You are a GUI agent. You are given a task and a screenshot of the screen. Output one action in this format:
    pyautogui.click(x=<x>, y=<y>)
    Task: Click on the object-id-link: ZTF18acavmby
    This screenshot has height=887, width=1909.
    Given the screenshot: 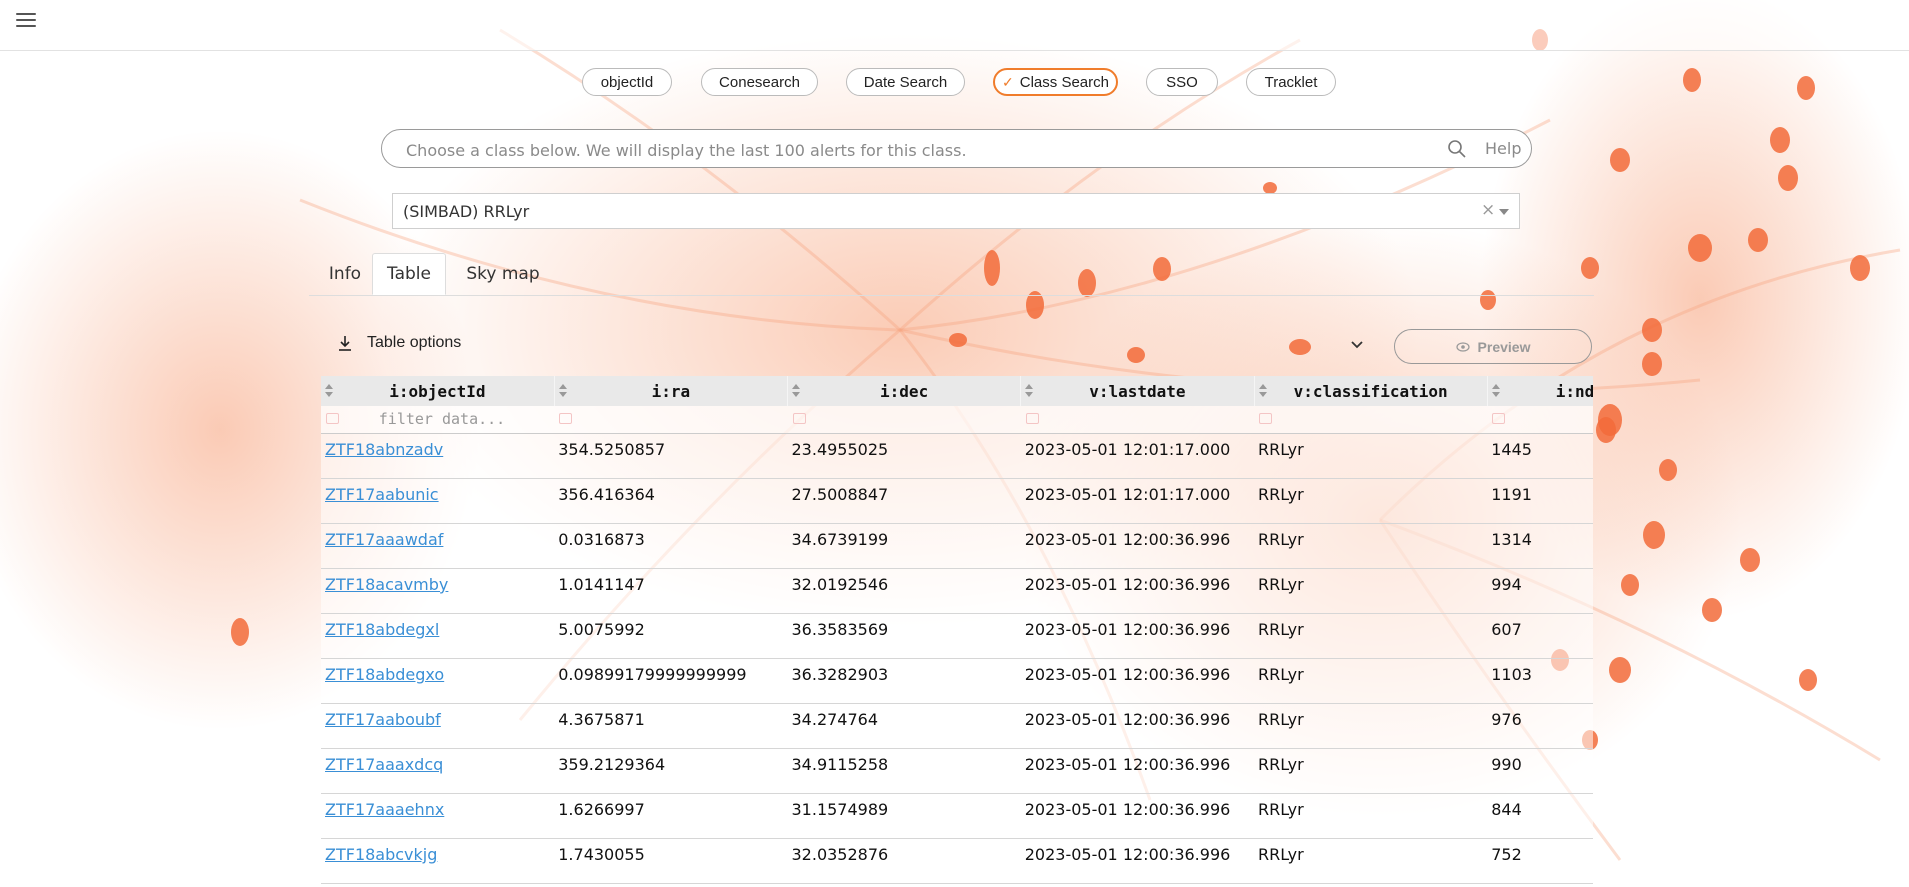 What is the action you would take?
    pyautogui.click(x=386, y=584)
    